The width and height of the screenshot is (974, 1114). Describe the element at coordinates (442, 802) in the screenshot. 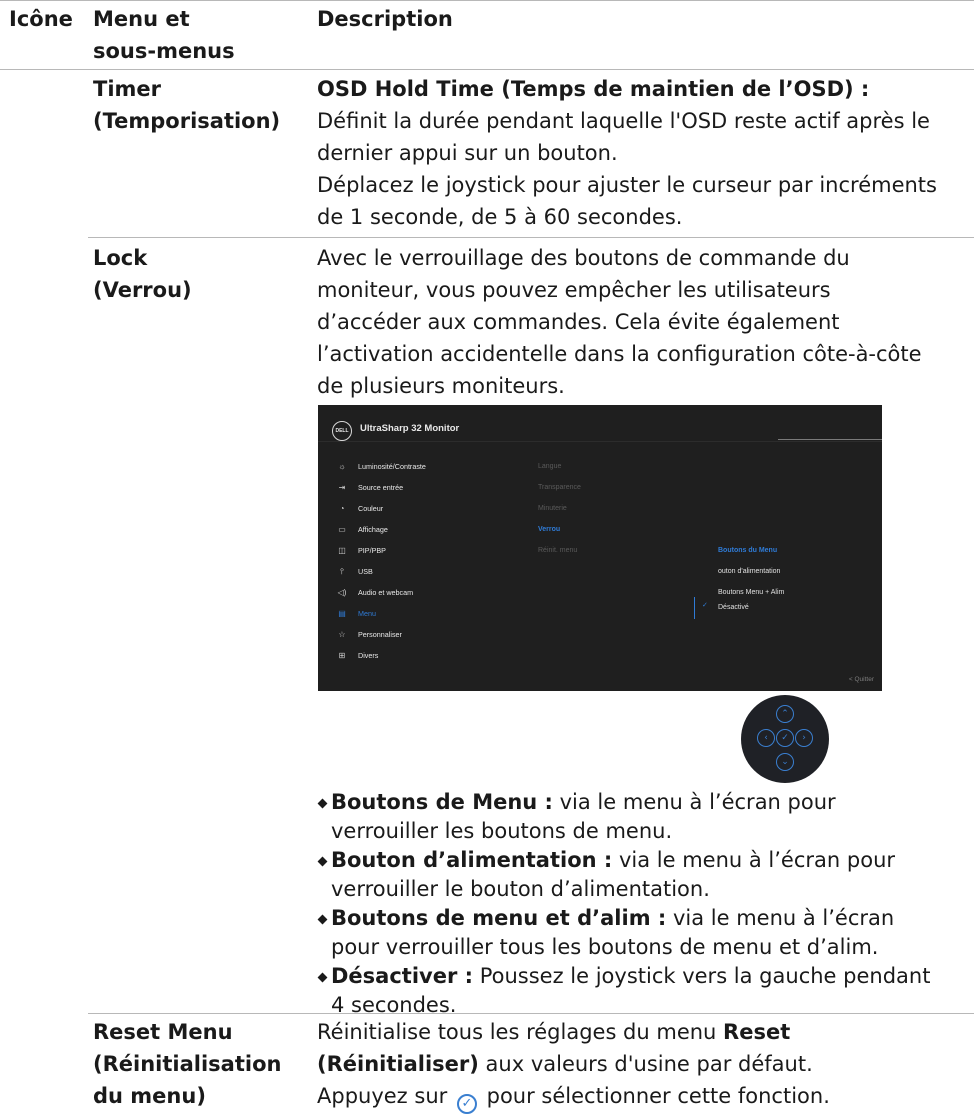

I see `bullet-title: Boutons de Menu :` at that location.